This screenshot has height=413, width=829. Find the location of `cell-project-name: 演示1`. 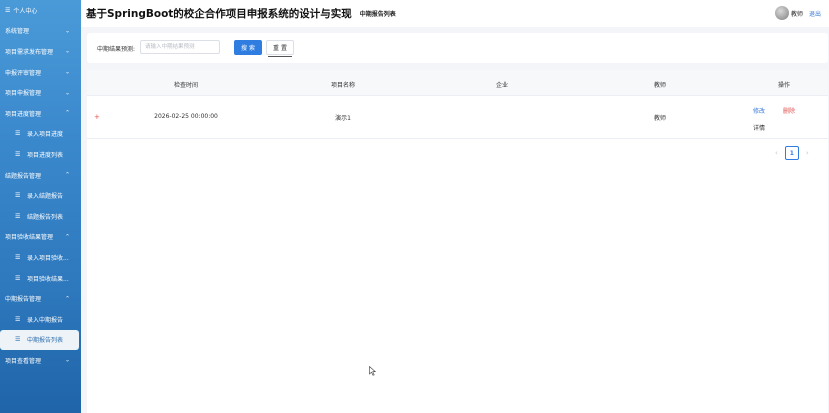

cell-project-name: 演示1 is located at coordinates (343, 118).